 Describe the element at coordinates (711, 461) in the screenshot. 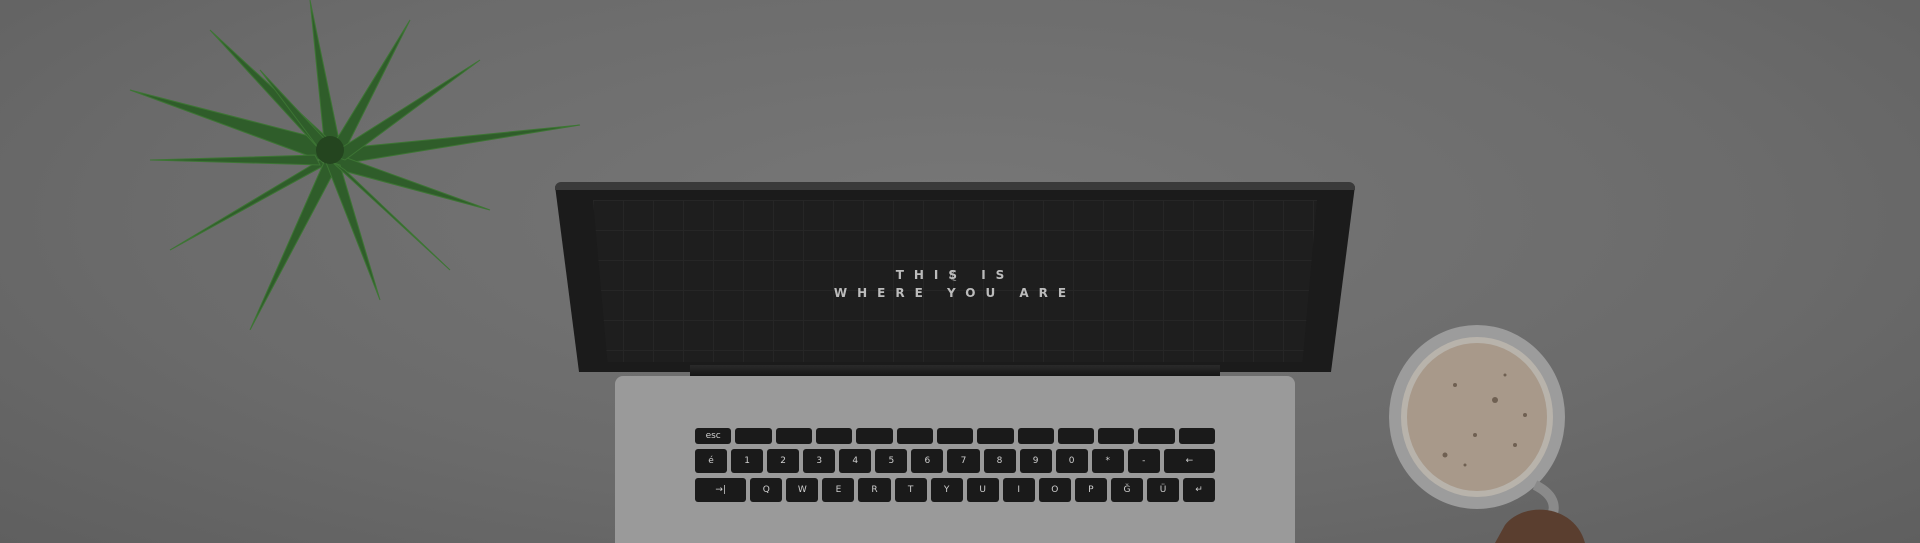

I see `key: é` at that location.